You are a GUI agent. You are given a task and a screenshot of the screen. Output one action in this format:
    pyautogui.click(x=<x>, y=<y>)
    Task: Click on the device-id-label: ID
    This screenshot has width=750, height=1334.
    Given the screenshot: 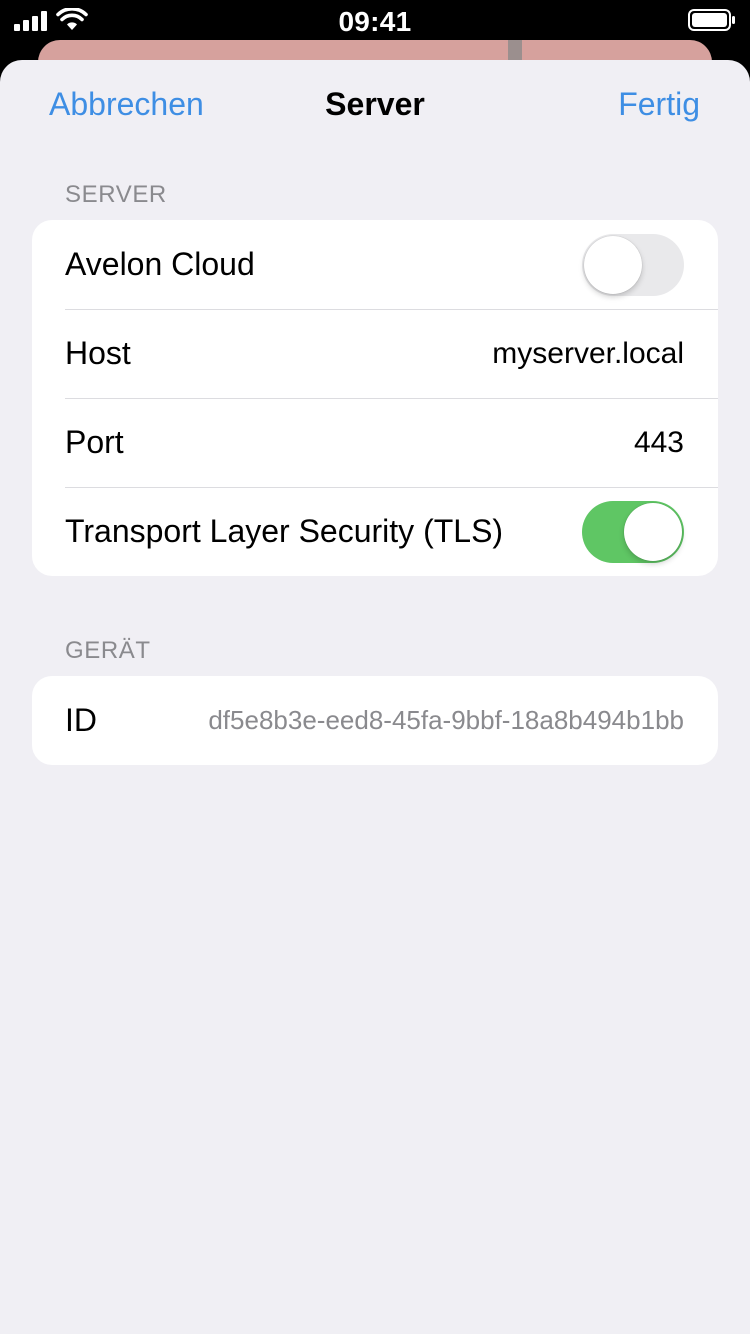 What is the action you would take?
    pyautogui.click(x=81, y=720)
    